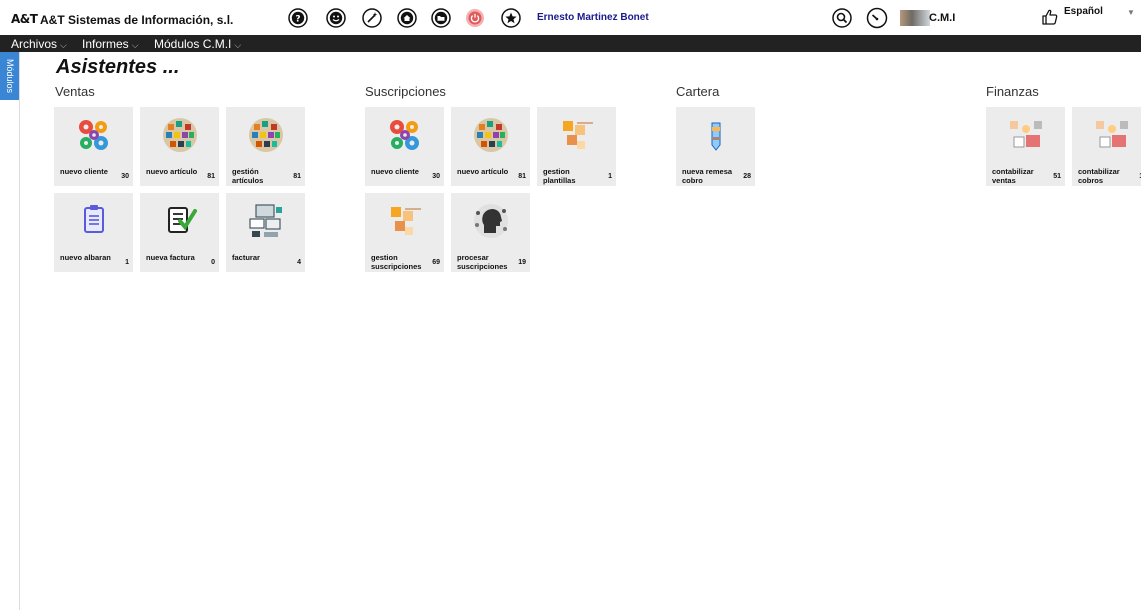  Describe the element at coordinates (137, 20) in the screenshot. I see `company-name: A&T Sistemas de Información, s.l.` at that location.